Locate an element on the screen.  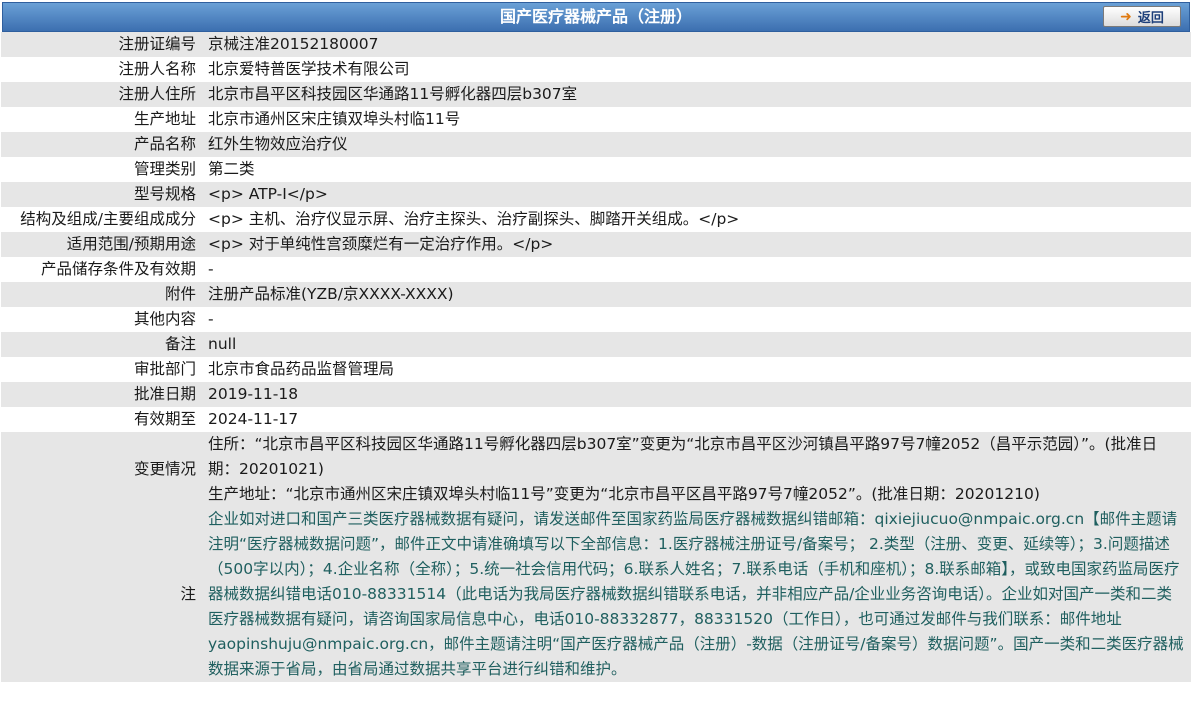
row-approval-date: 批准日期 2019-11-18 is located at coordinates (596, 394).